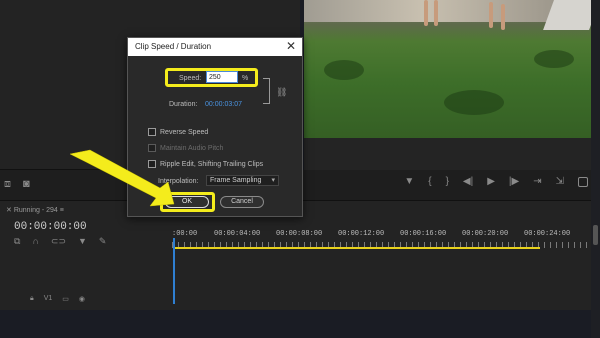 Image resolution: width=600 pixels, height=338 pixels. I want to click on sequence-tab: ✕ Running - 294 ≡, so click(35, 210).